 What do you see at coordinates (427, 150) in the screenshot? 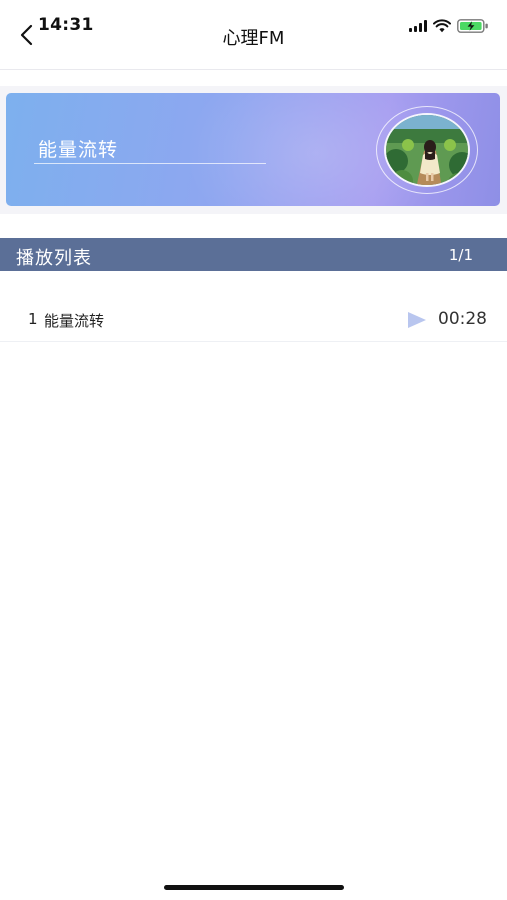
I see `cover-image` at bounding box center [427, 150].